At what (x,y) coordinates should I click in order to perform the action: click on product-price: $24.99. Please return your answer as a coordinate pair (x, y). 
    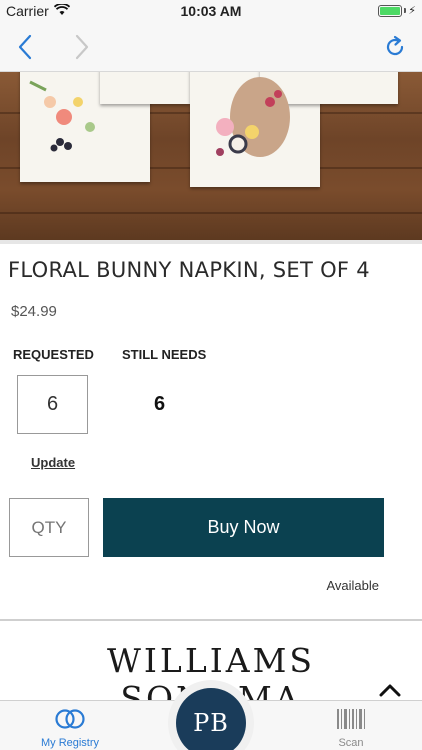
    Looking at the image, I should click on (34, 311).